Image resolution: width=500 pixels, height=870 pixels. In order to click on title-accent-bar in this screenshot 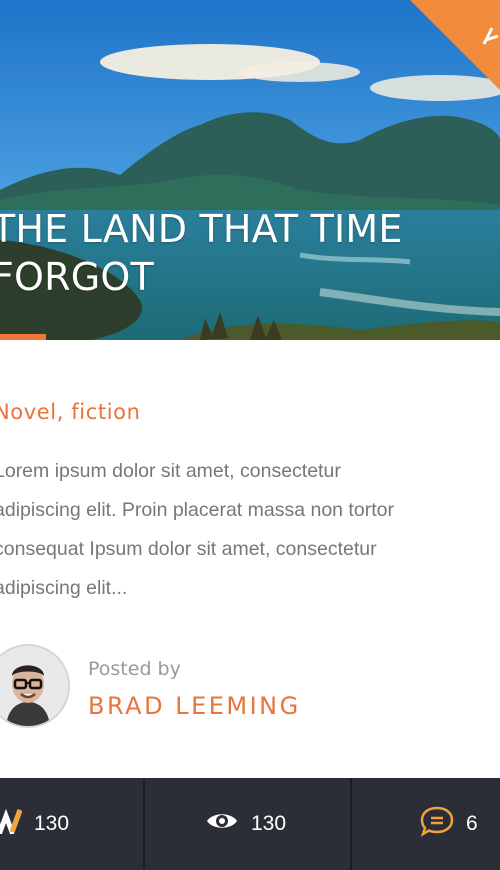, I will do `click(23, 337)`.